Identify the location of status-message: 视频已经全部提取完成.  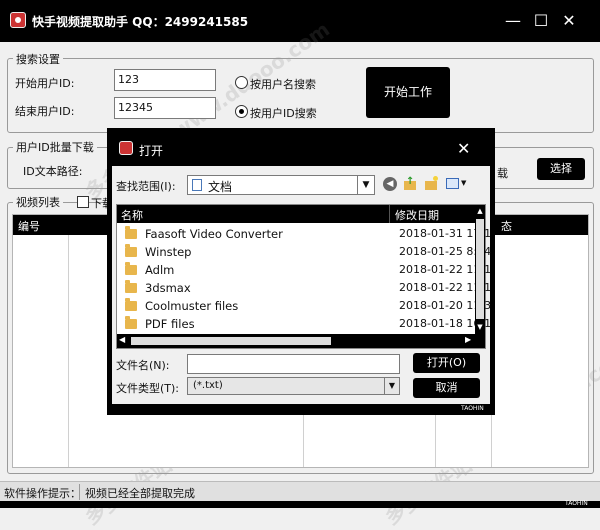
(140, 493).